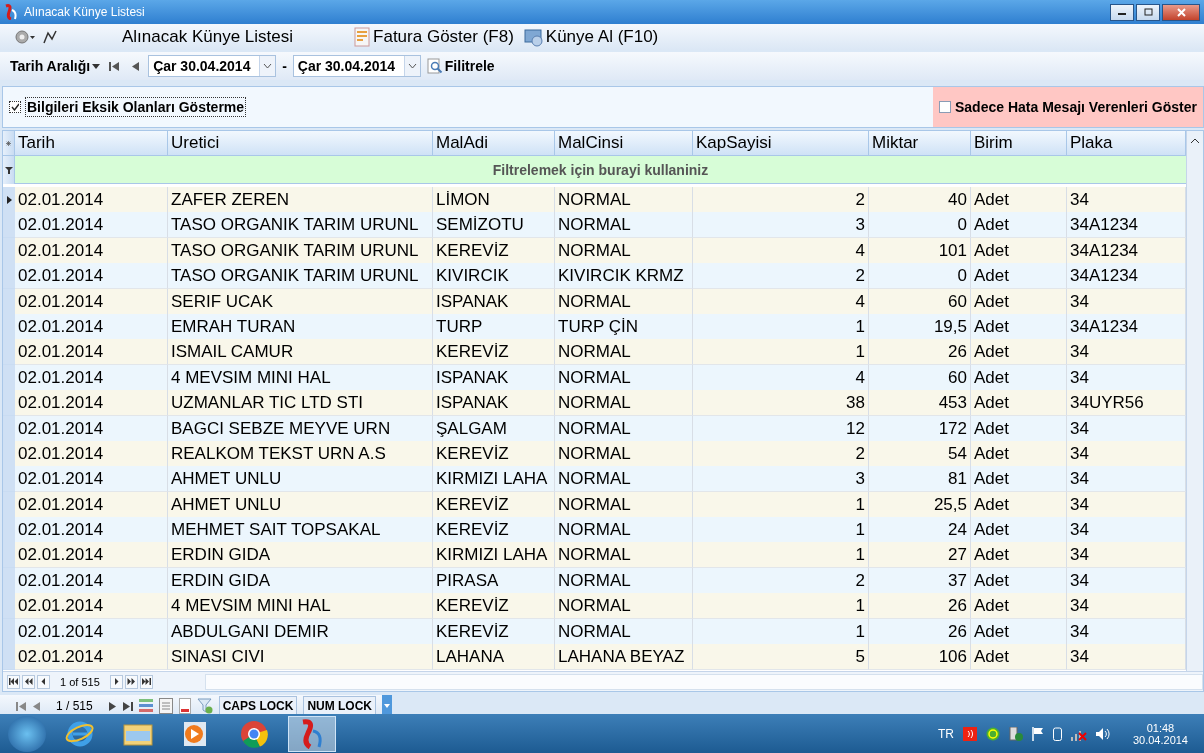 The height and width of the screenshot is (753, 1204). Describe the element at coordinates (1122, 12) in the screenshot. I see `minimize-button` at that location.